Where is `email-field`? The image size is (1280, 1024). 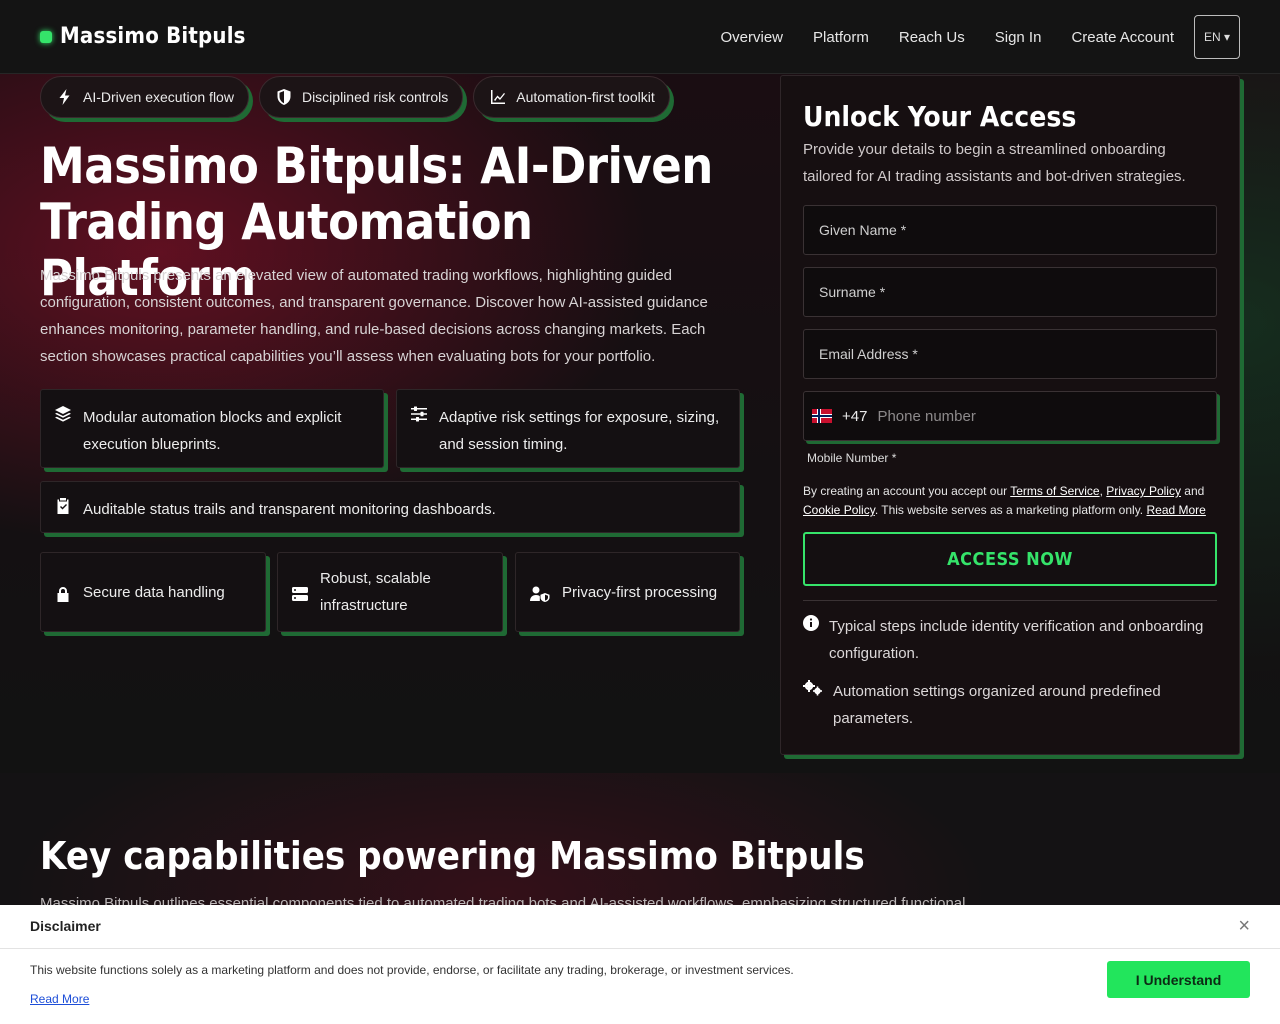 email-field is located at coordinates (1010, 354).